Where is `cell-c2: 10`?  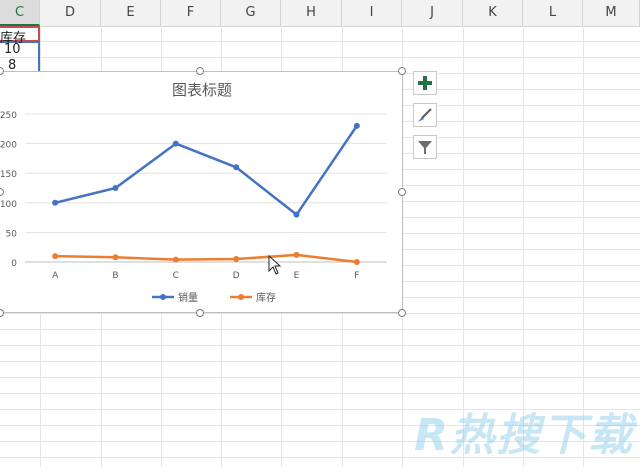
cell-c2: 10 is located at coordinates (12, 49).